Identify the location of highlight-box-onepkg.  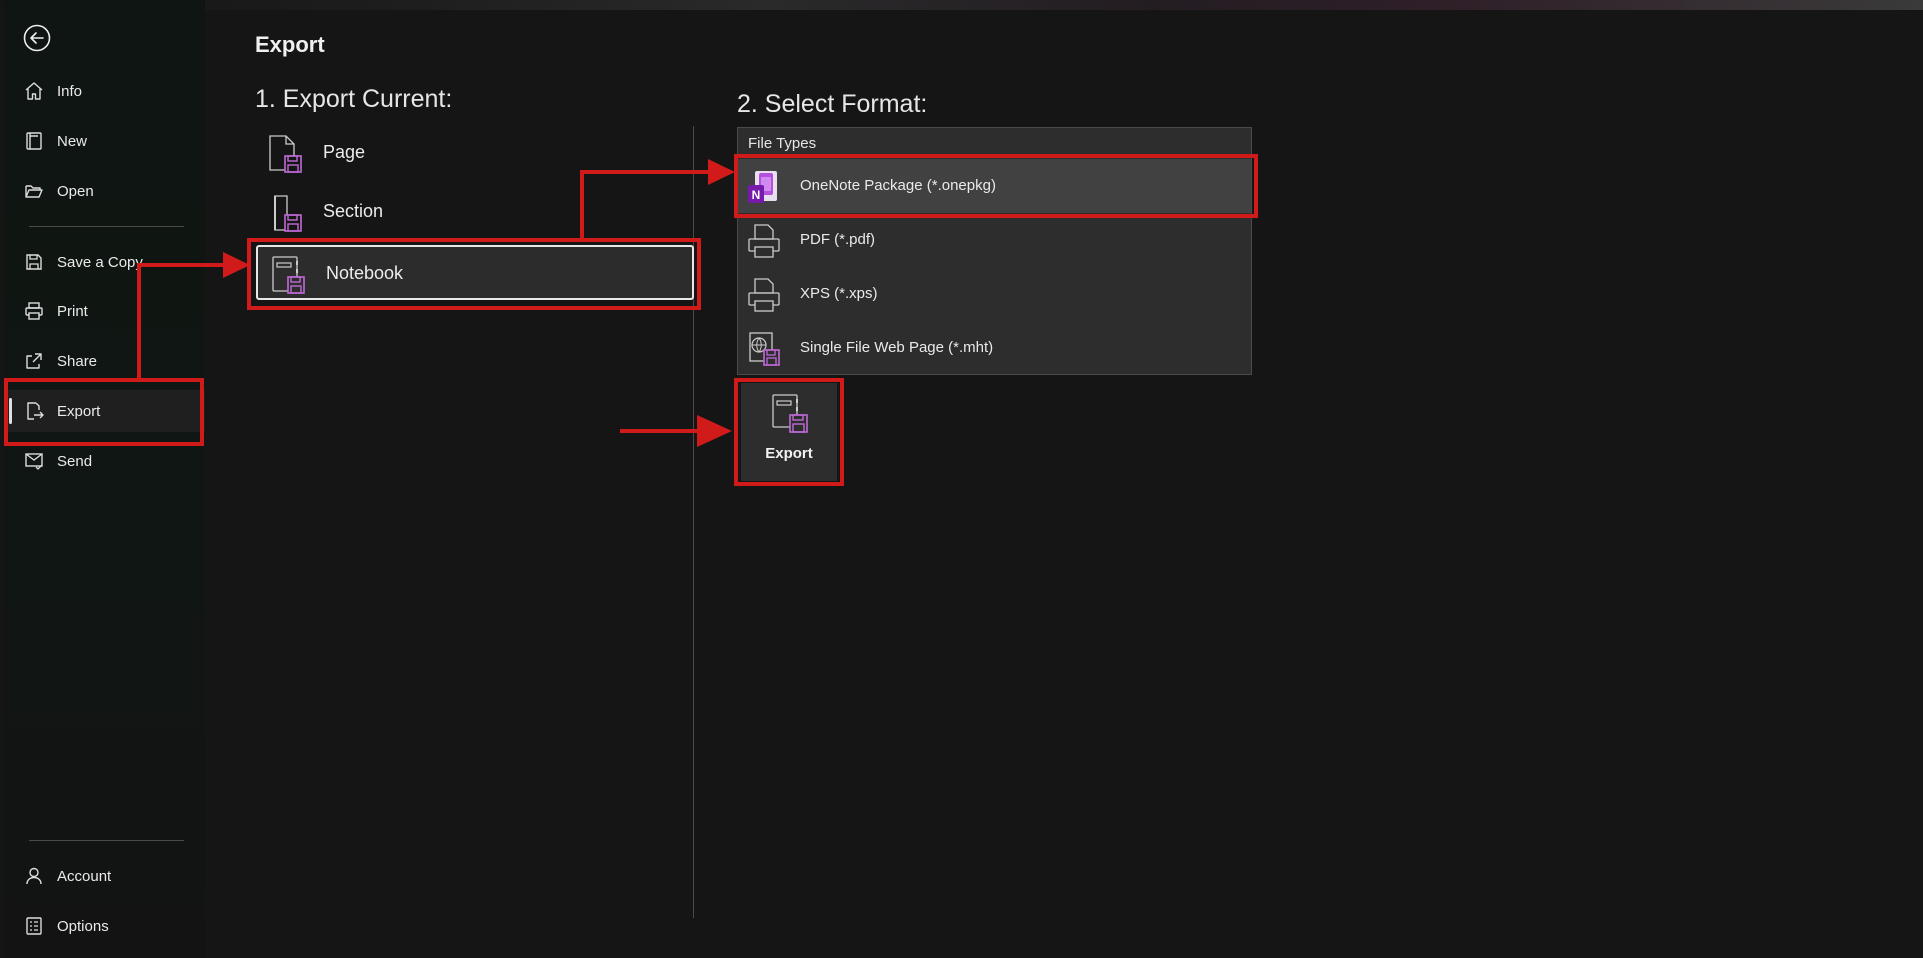
(996, 186).